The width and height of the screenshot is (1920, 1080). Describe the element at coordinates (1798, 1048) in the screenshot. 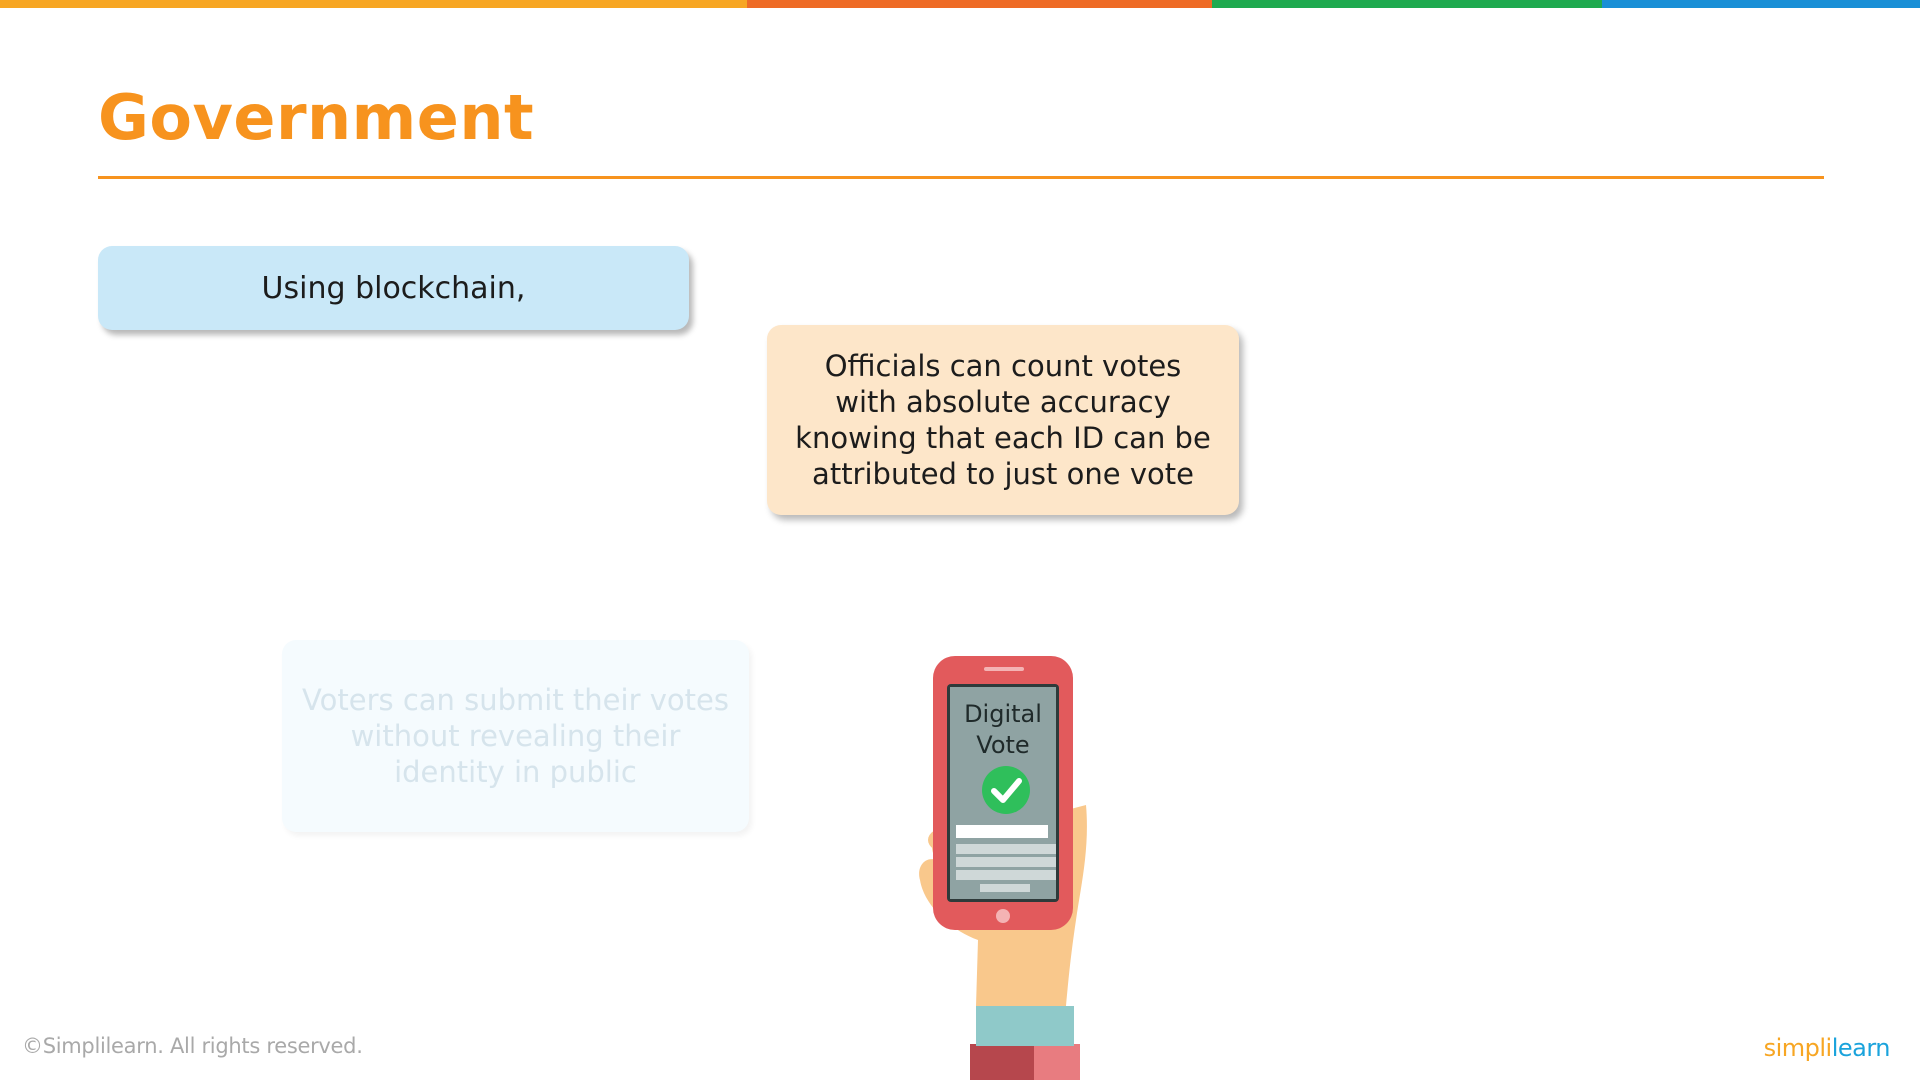

I see `logo-text-part1: simpli` at that location.